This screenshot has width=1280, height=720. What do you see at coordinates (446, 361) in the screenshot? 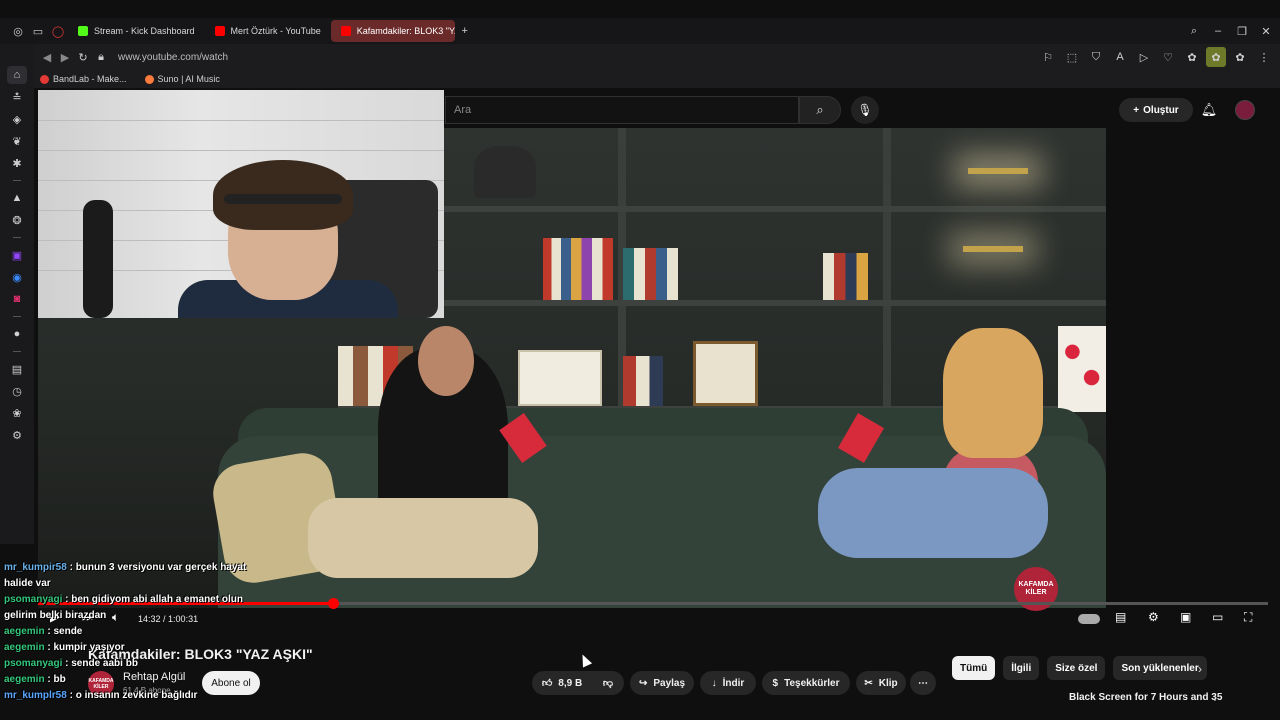
I see `host-head` at bounding box center [446, 361].